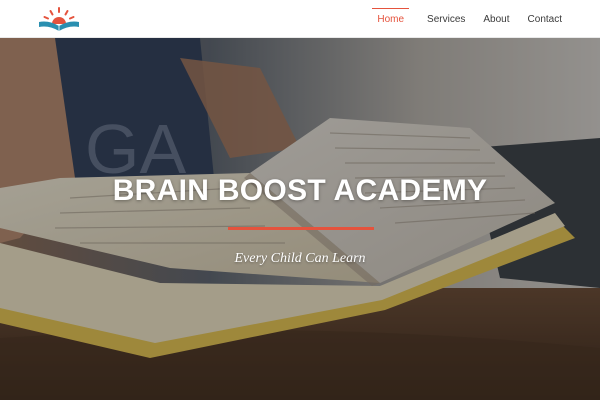 This screenshot has height=400, width=600. What do you see at coordinates (300, 190) in the screenshot?
I see `hero-title: BRAIN BOOST ACADEMY` at bounding box center [300, 190].